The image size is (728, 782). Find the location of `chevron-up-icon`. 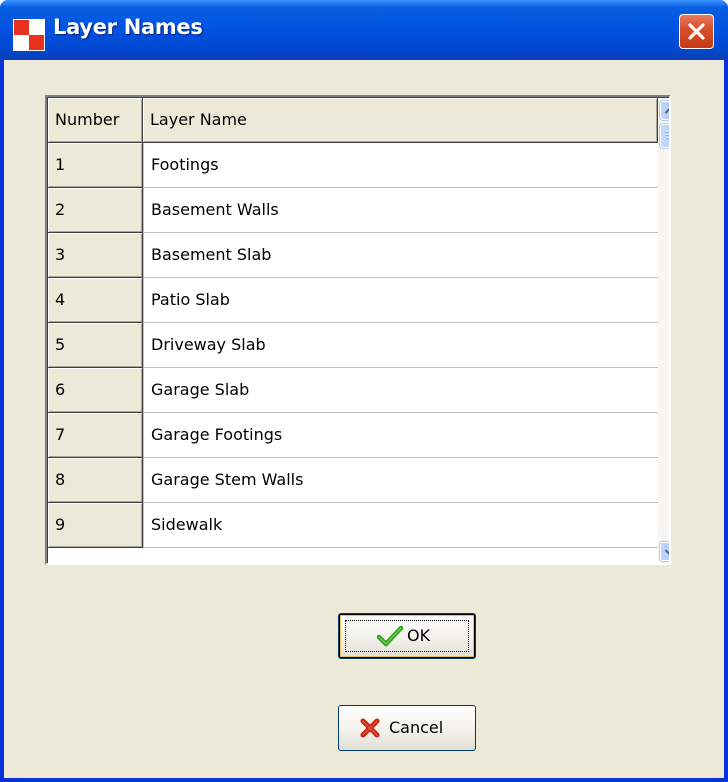

chevron-up-icon is located at coordinates (666, 111).